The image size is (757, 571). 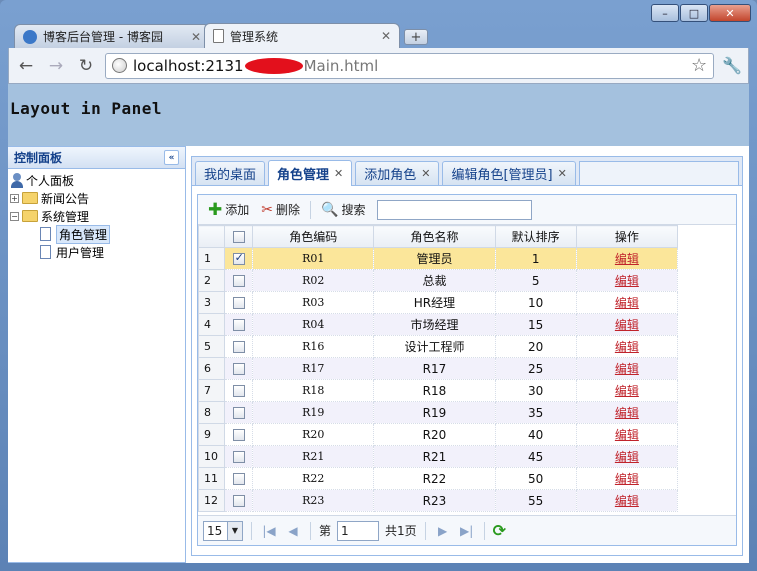 I want to click on browser-tab-blog: 博客后台管理 - 博客园 ✕, so click(x=112, y=36).